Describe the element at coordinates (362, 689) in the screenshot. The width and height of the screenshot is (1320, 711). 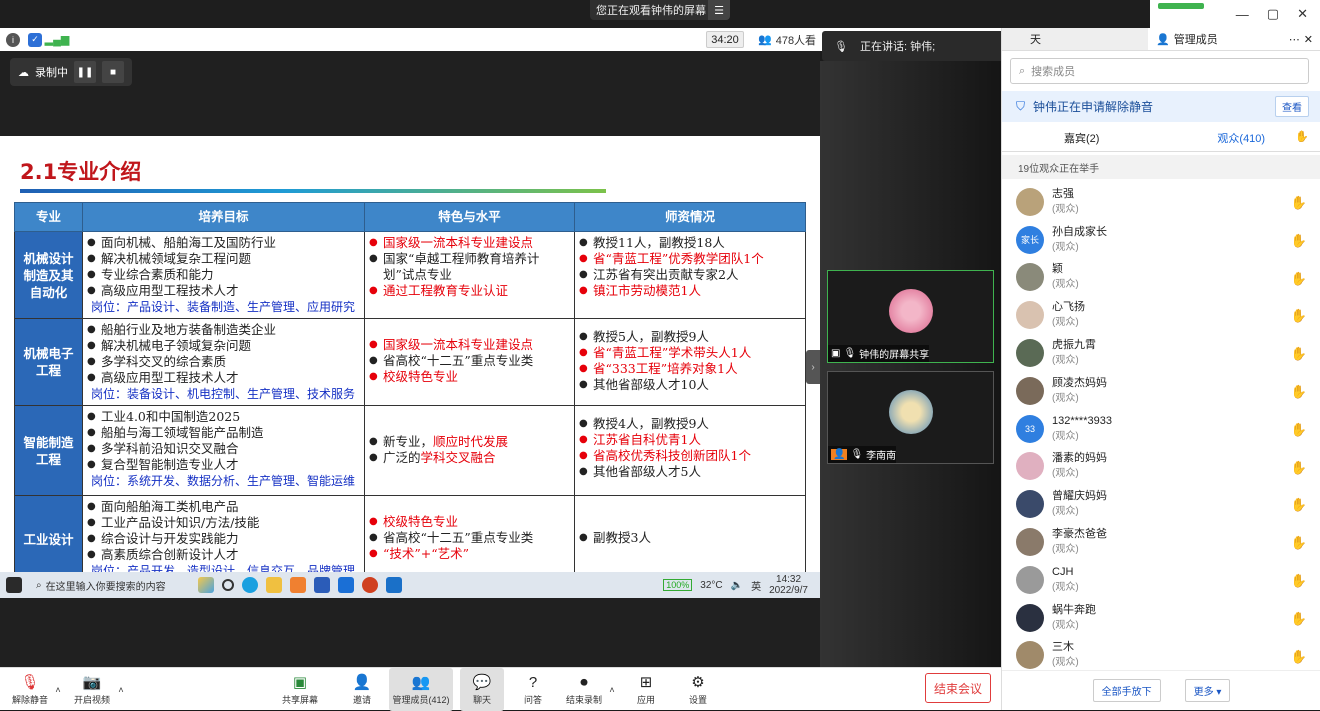
I see `invite-button: 👤邀请` at that location.